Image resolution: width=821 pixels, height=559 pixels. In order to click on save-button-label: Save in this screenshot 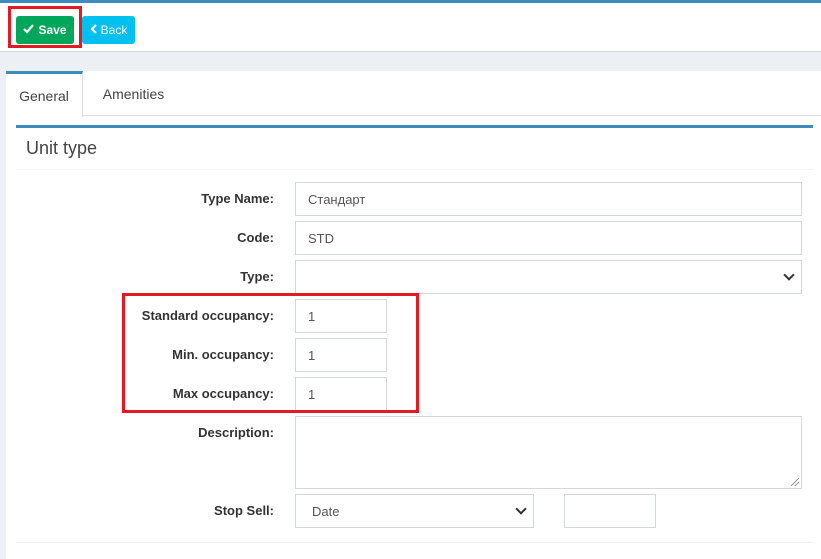, I will do `click(52, 30)`.